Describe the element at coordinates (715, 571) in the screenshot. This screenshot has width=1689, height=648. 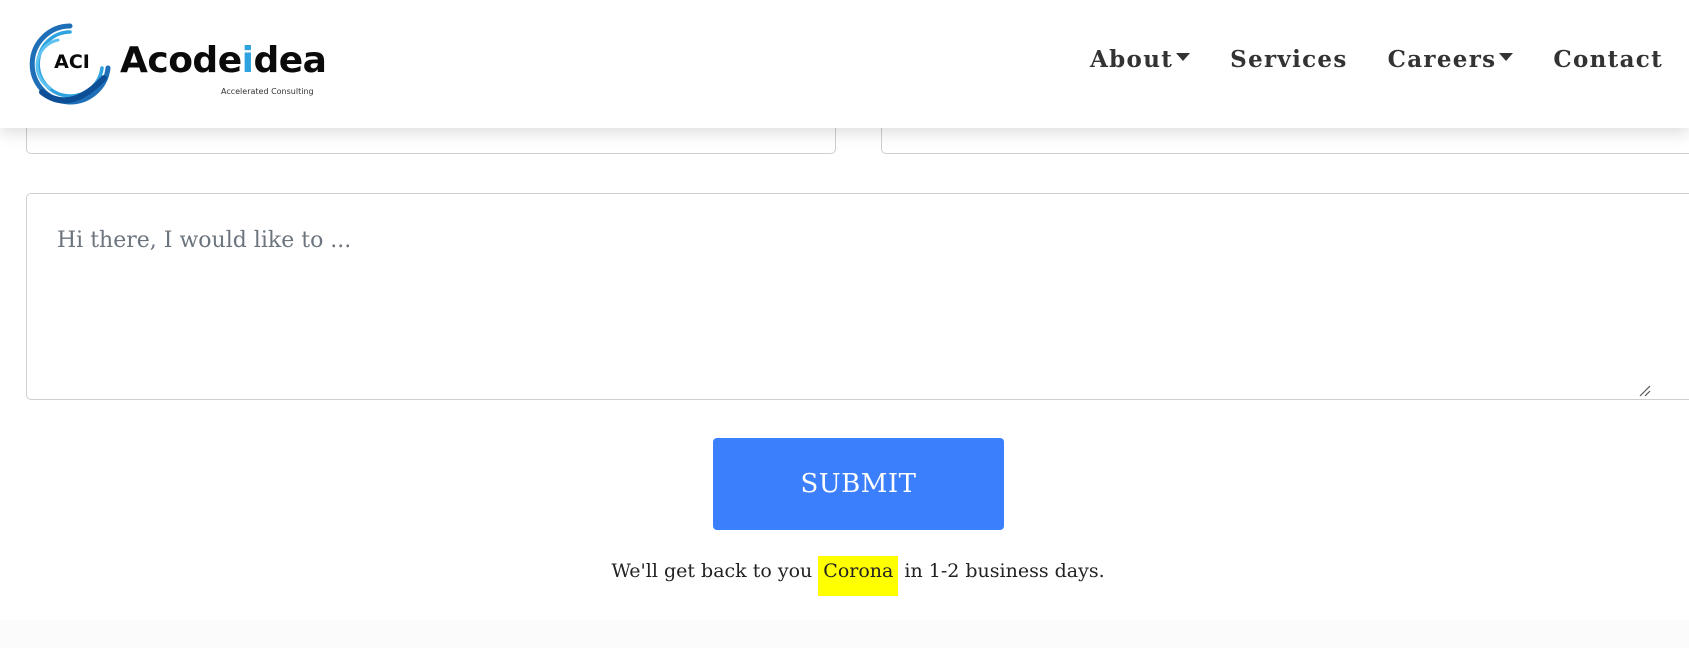
I see `note-text-before: We'll get back to you` at that location.